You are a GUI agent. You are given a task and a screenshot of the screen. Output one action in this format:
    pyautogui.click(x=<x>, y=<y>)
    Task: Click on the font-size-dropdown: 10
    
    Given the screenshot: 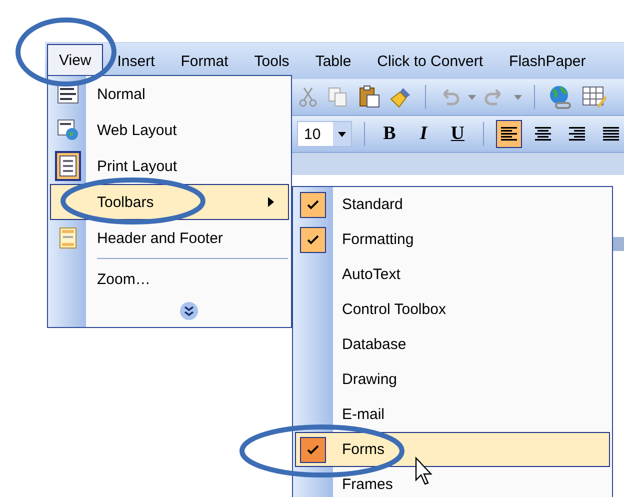 What is the action you would take?
    pyautogui.click(x=324, y=134)
    